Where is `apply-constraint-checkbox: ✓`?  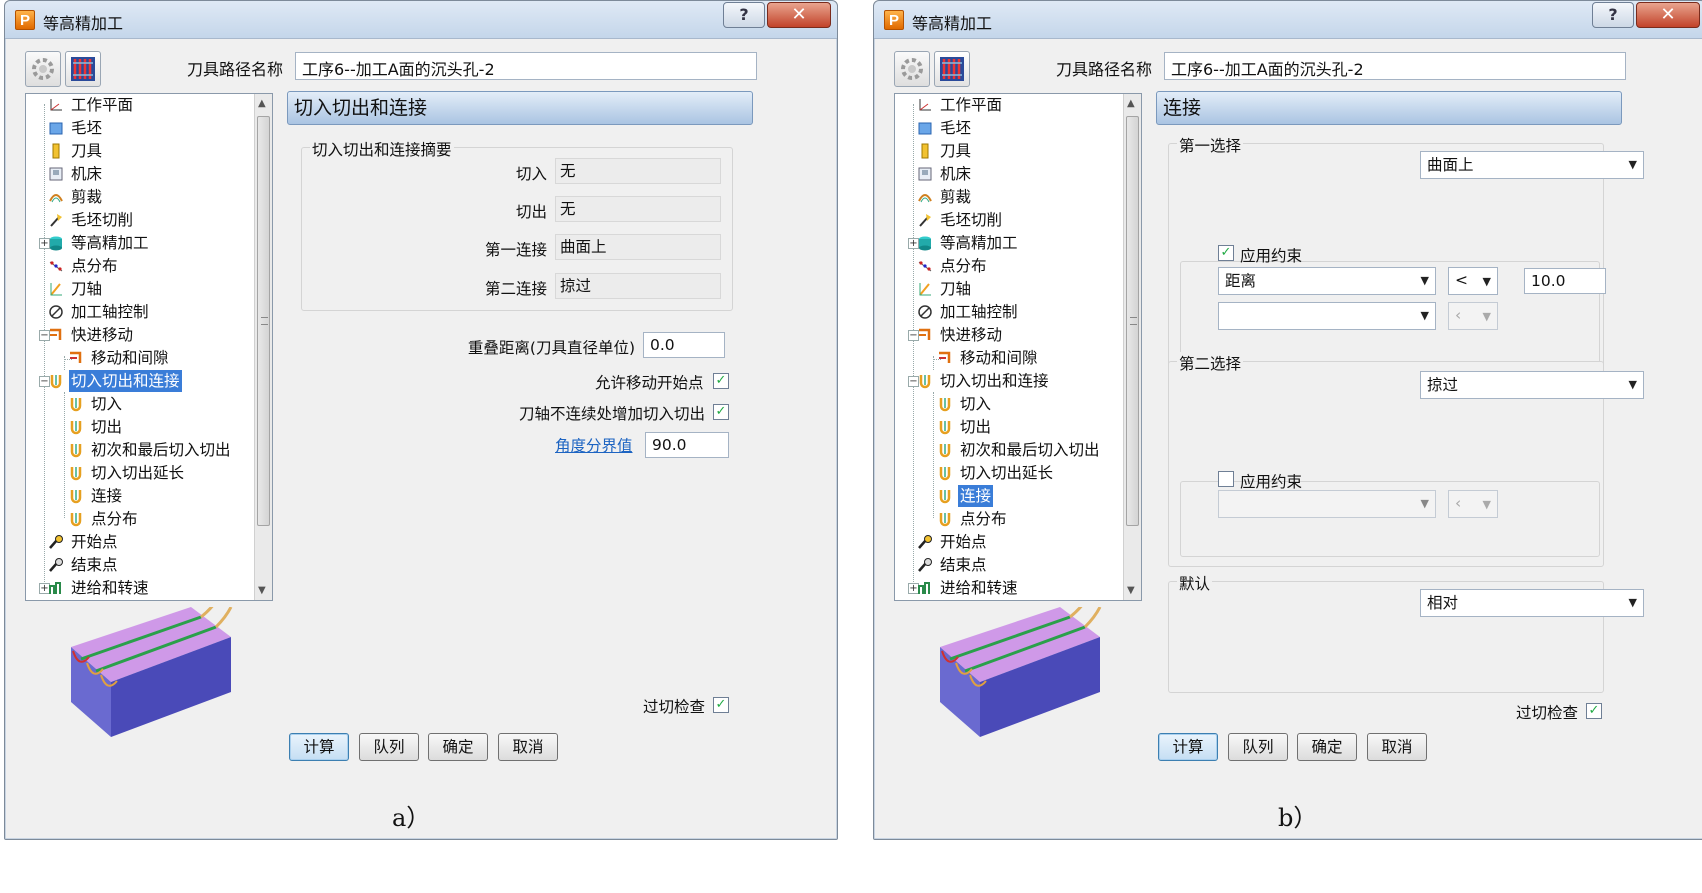
apply-constraint-checkbox: ✓ is located at coordinates (1226, 253).